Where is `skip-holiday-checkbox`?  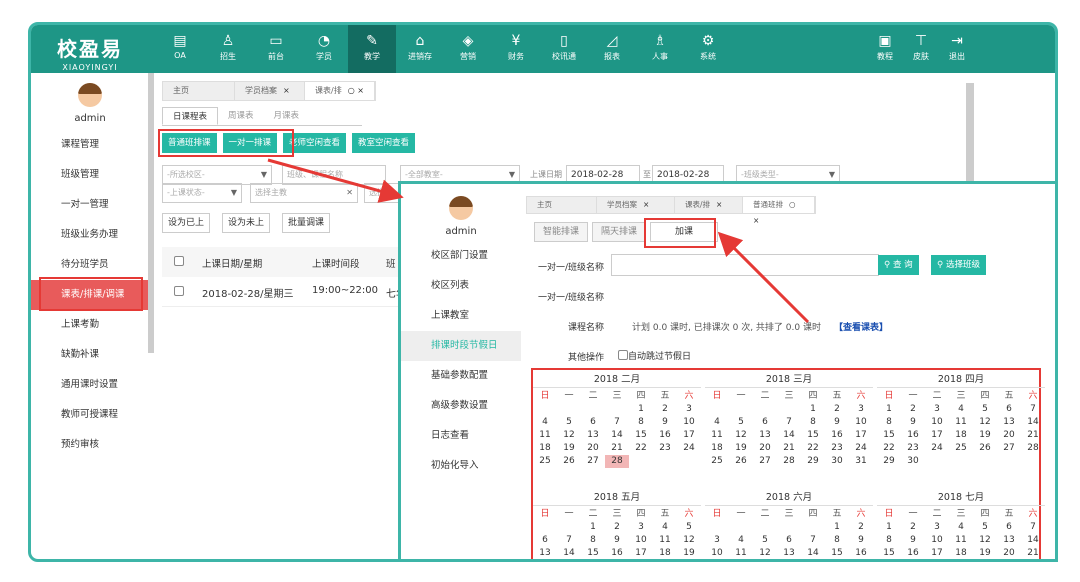 skip-holiday-checkbox is located at coordinates (623, 355).